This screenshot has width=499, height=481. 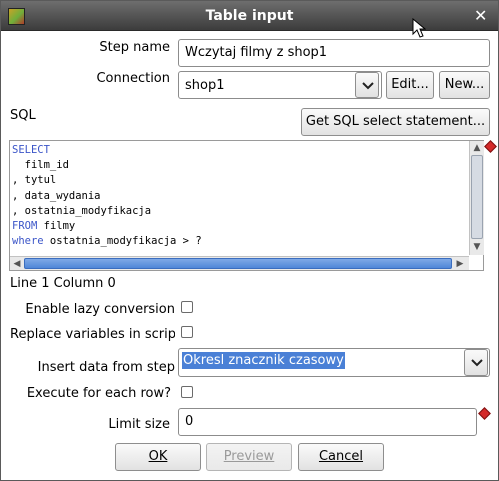 I want to click on horizontal-scroll-thumb, so click(x=238, y=263).